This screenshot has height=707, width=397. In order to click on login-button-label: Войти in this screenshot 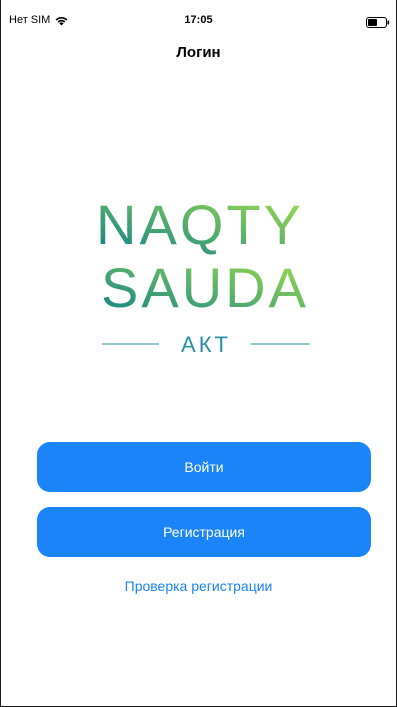, I will do `click(204, 467)`.